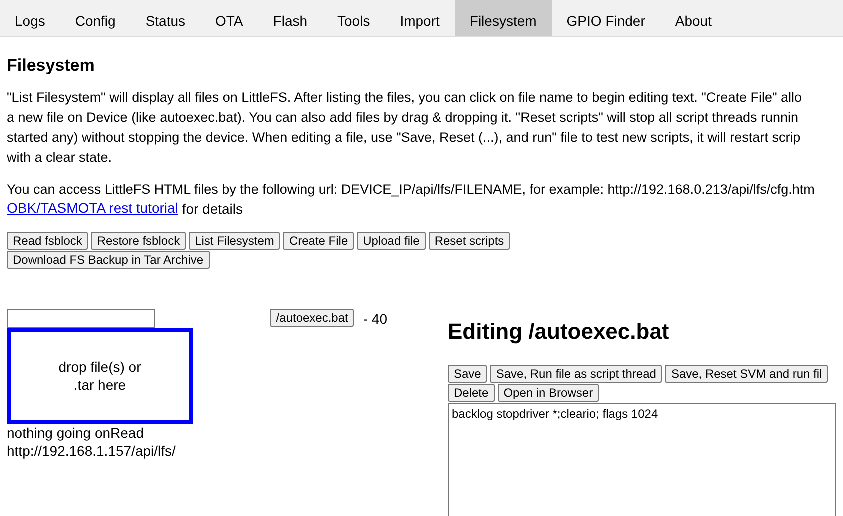 The image size is (843, 516). Describe the element at coordinates (92, 451) in the screenshot. I see `url-text: http://192.168.1.157/api/lfs/` at that location.